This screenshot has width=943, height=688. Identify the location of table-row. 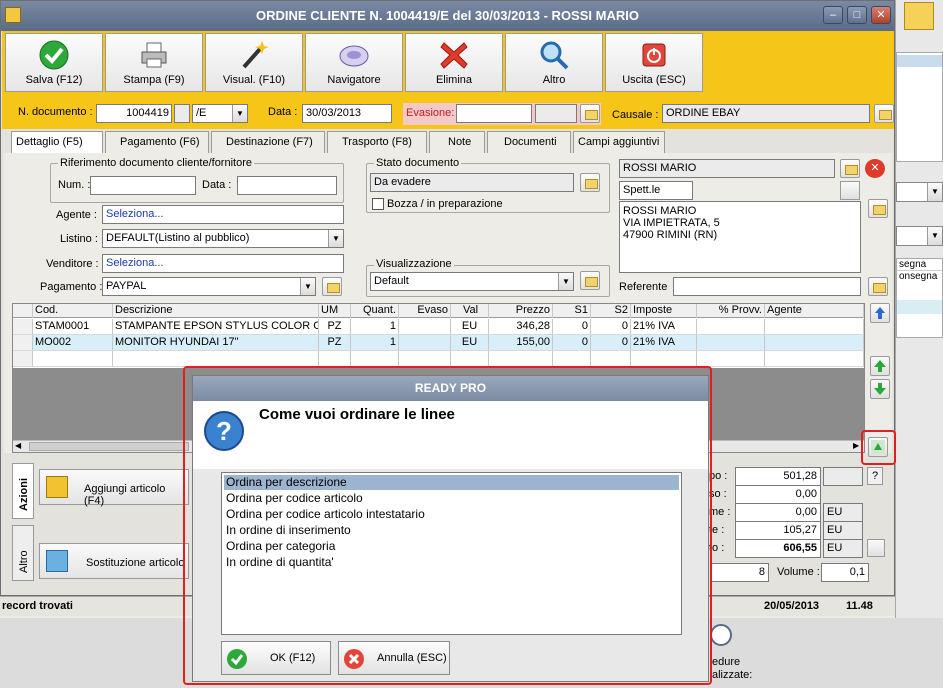
(438, 359).